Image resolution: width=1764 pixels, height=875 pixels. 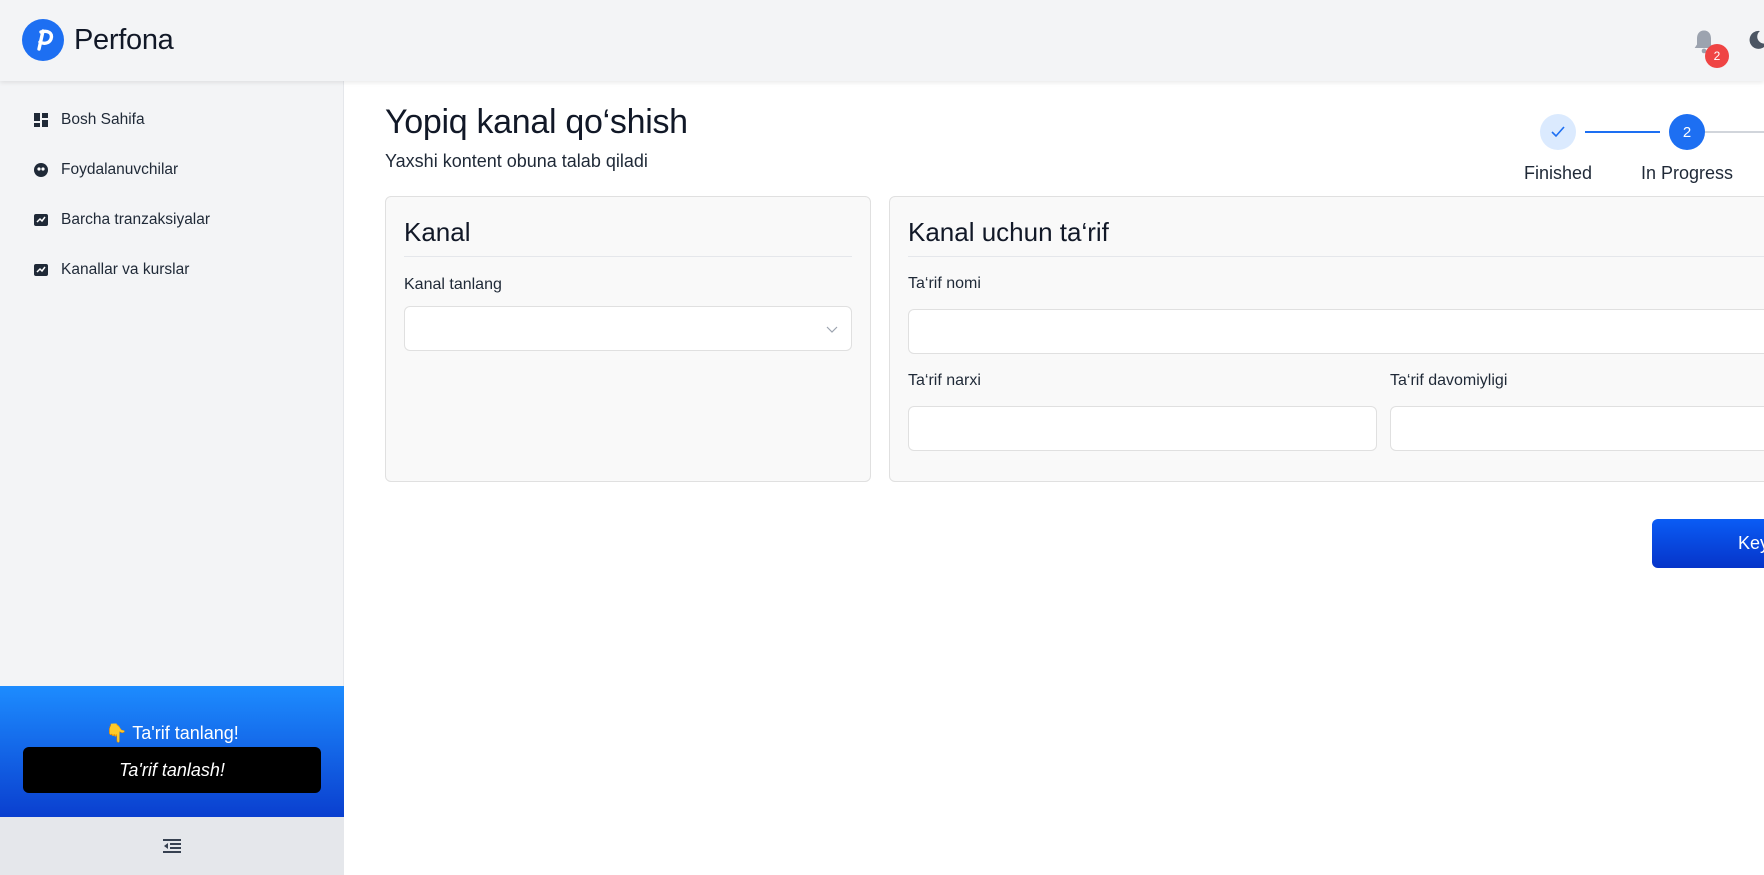 I want to click on tariff-price-input, so click(x=1142, y=428).